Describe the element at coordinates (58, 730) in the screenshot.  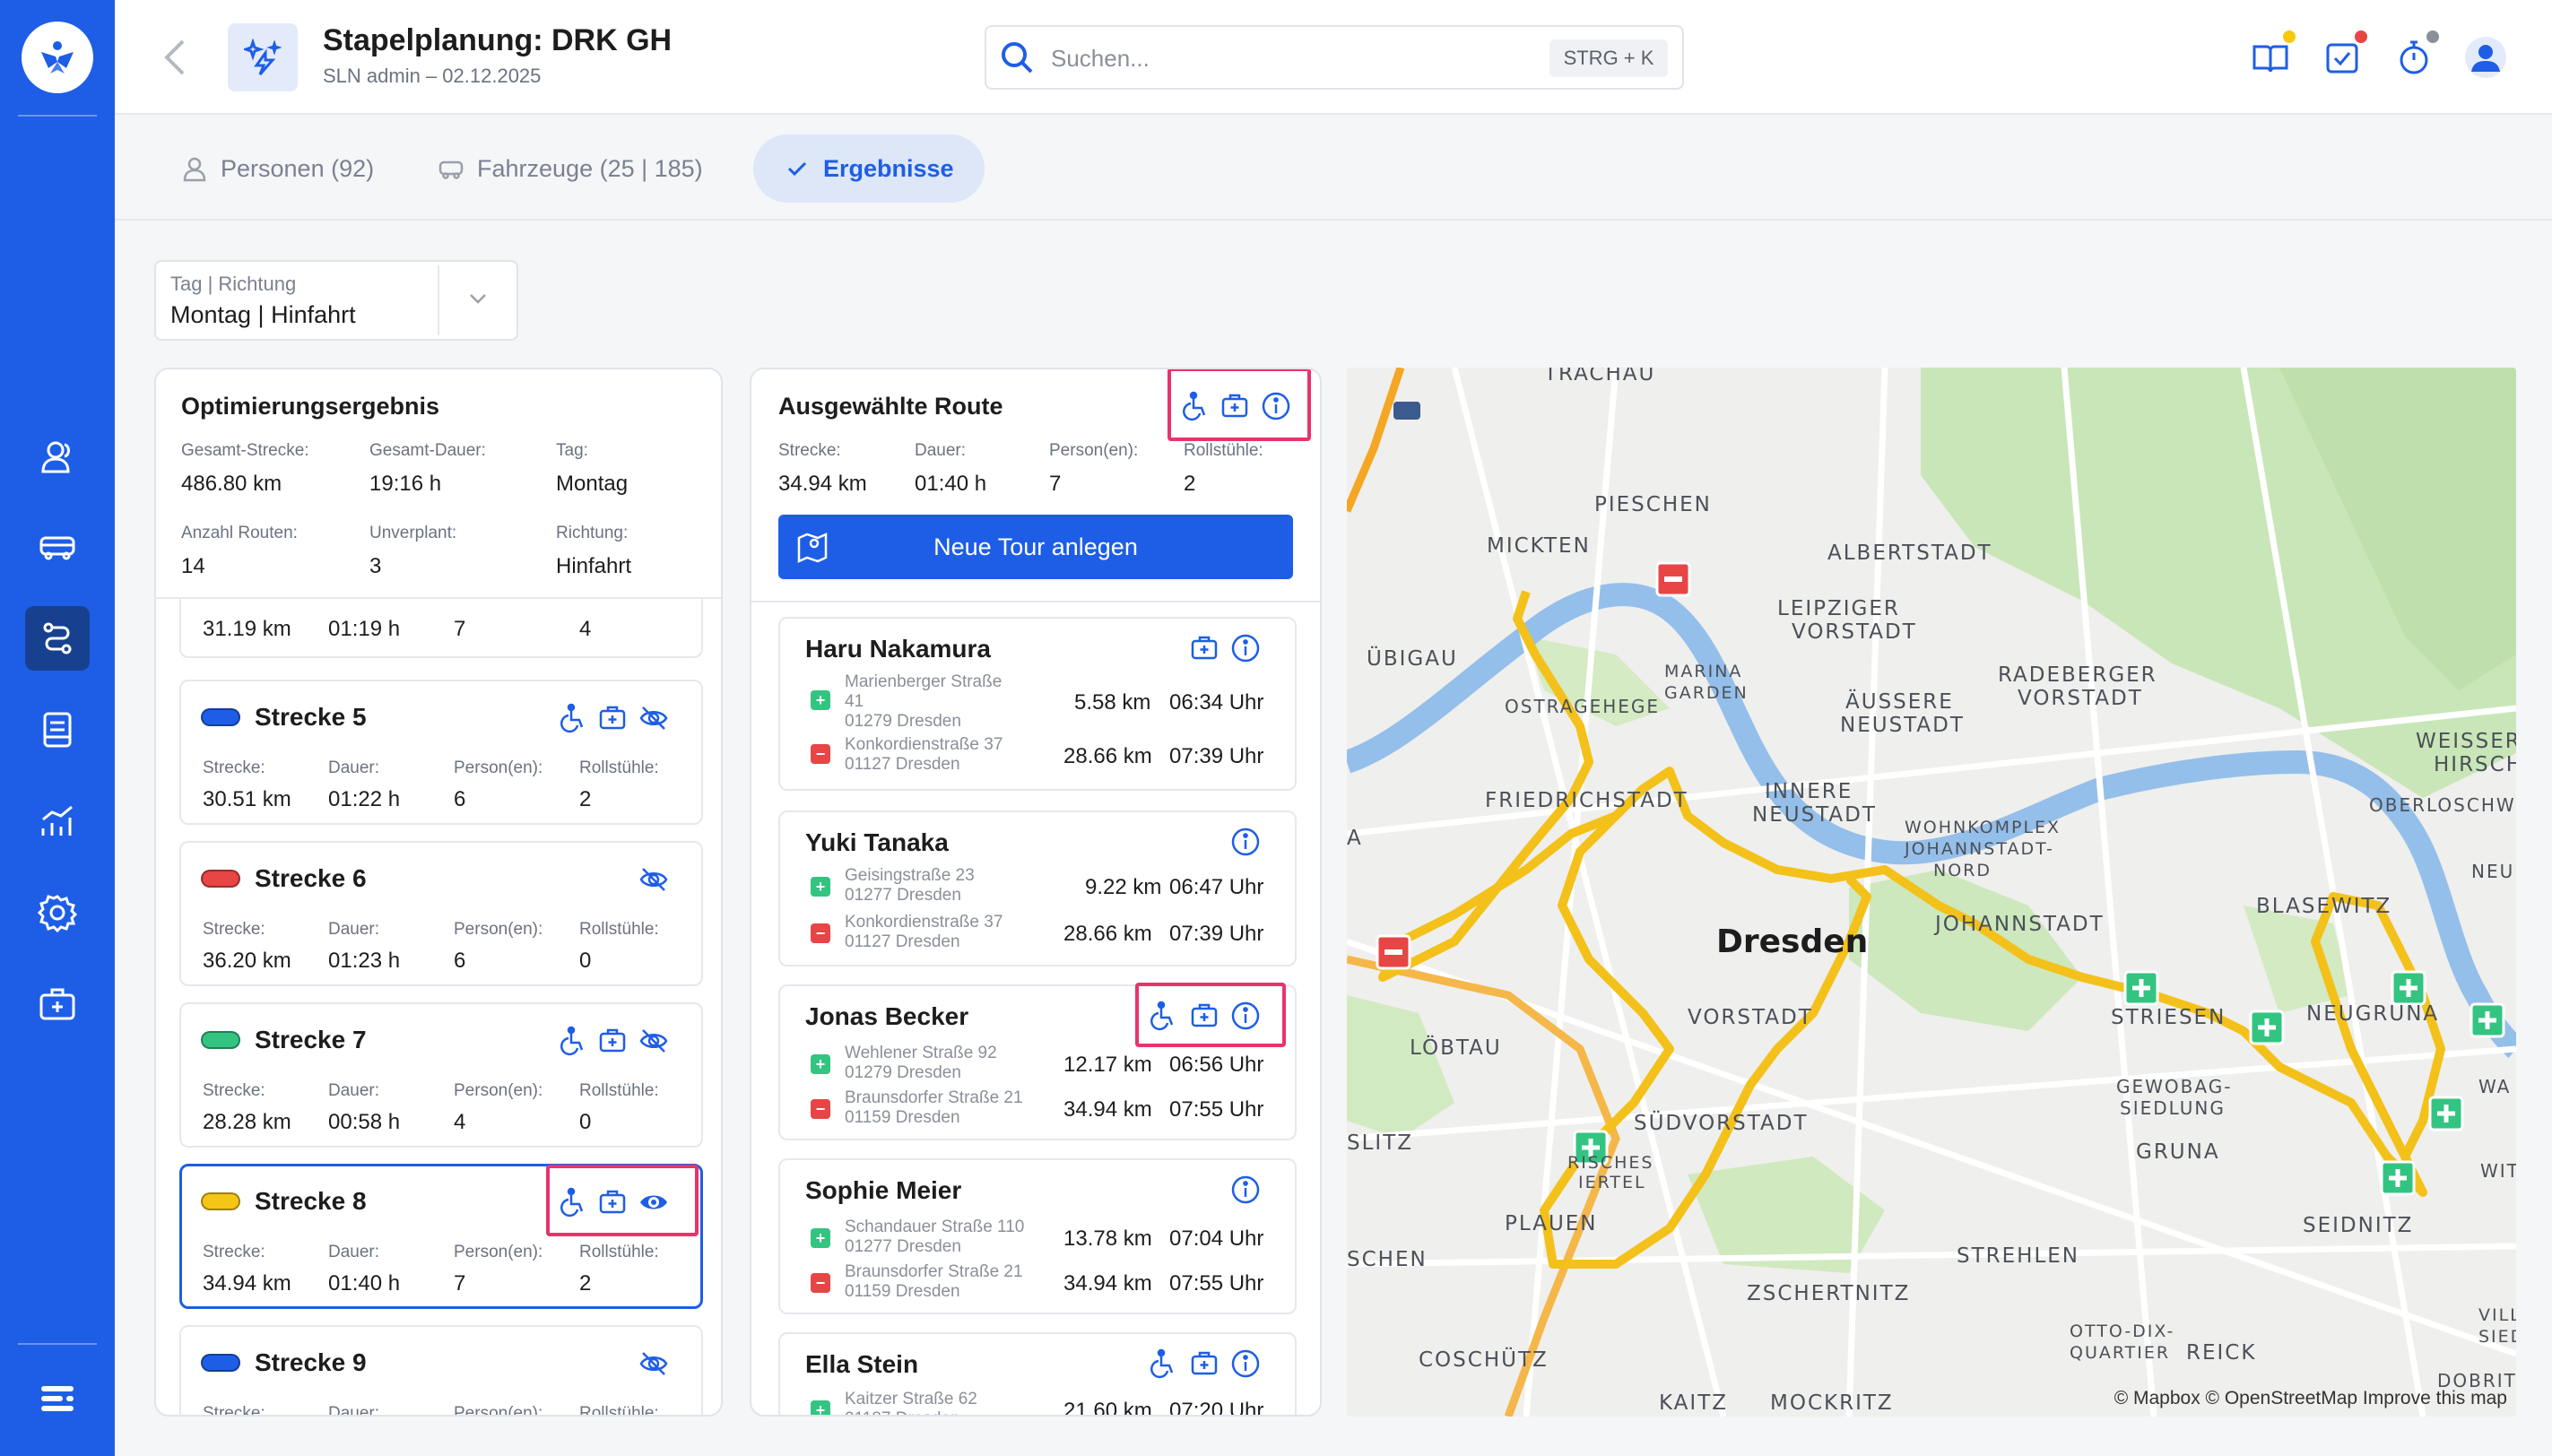
I see `sidebar-item-plans` at that location.